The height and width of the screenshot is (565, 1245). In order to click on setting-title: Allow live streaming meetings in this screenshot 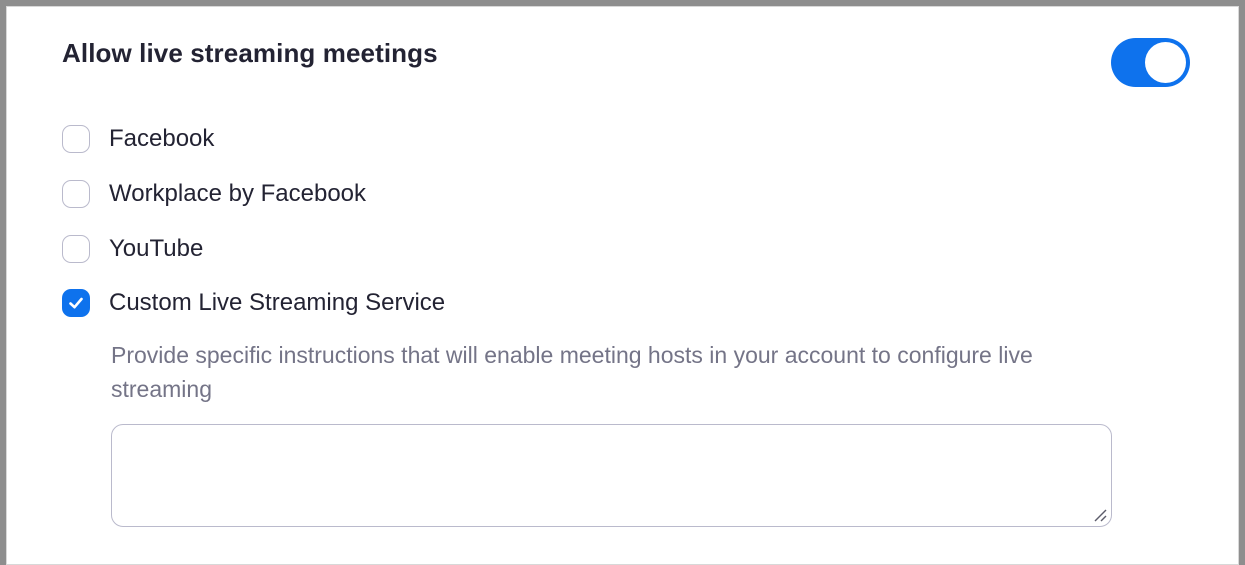, I will do `click(250, 53)`.